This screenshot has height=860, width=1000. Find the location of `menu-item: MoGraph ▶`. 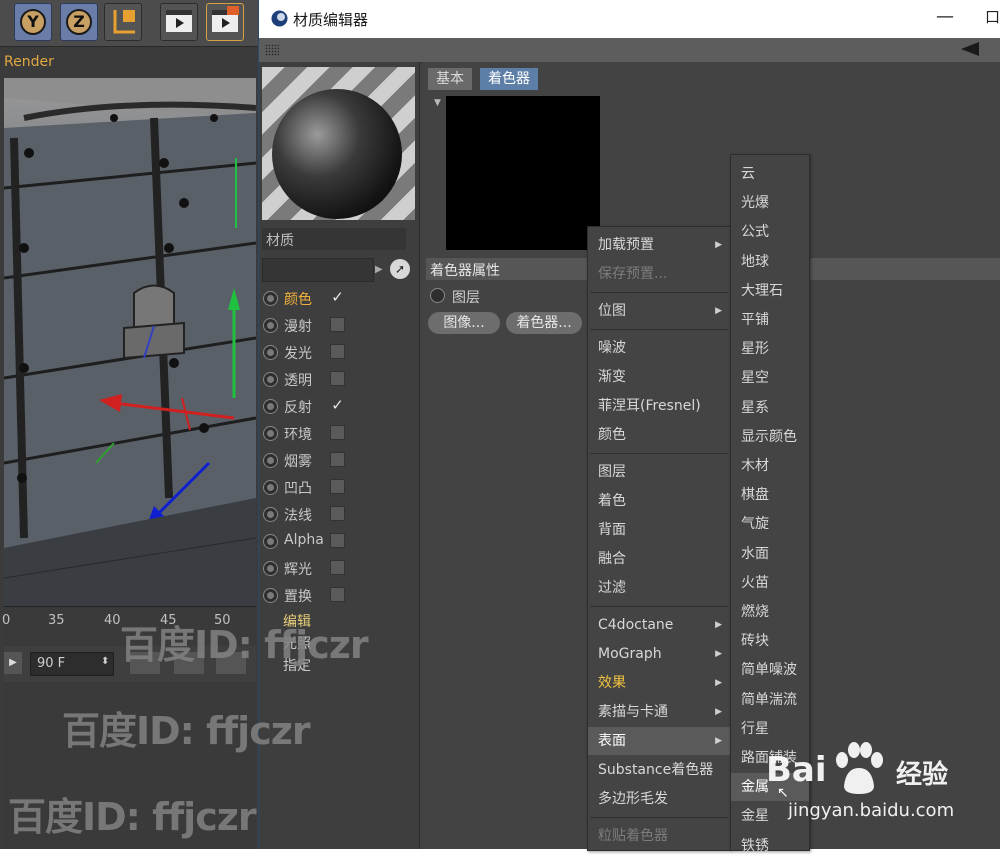

menu-item: MoGraph ▶ is located at coordinates (659, 654).